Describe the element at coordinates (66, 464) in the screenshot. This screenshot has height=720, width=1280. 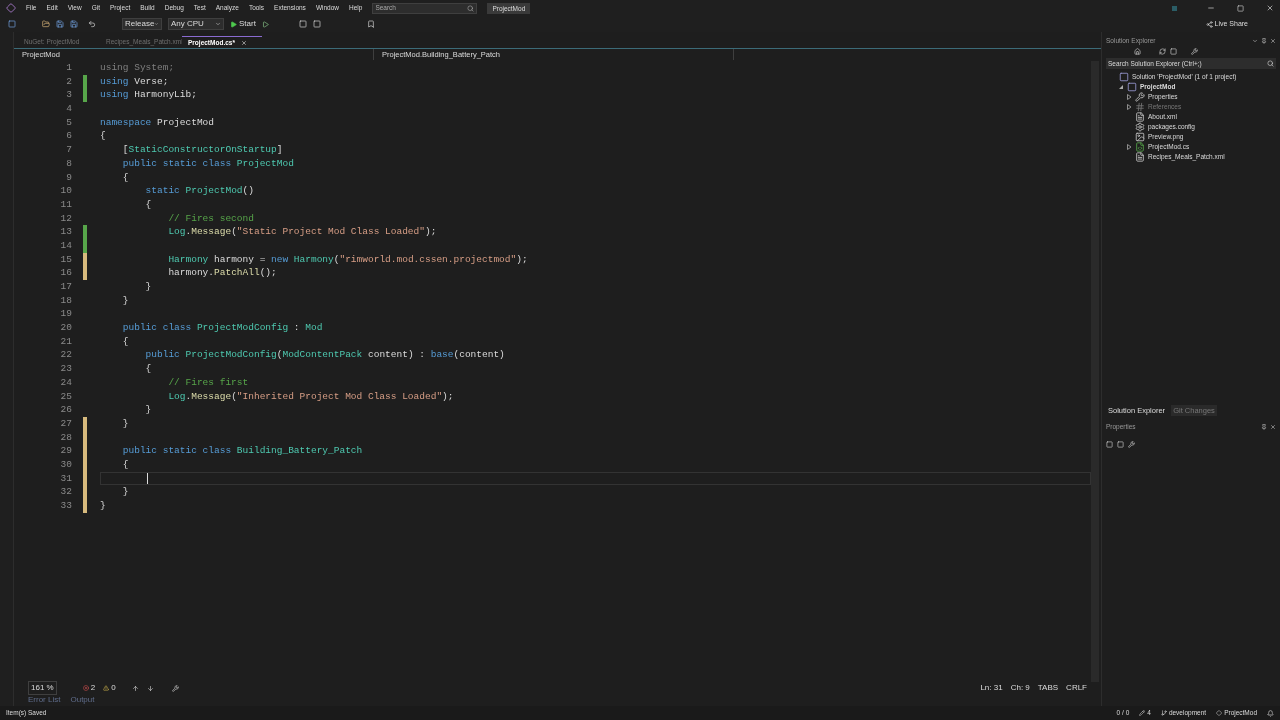
I see `line-number: 30` at that location.